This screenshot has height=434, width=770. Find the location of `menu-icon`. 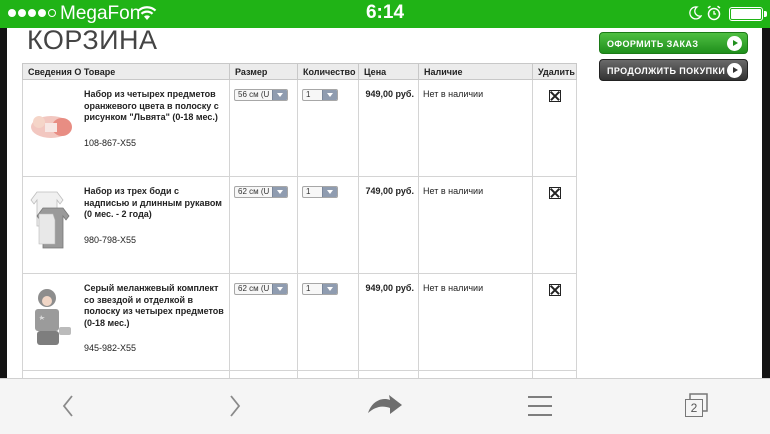

menu-icon is located at coordinates (540, 406).